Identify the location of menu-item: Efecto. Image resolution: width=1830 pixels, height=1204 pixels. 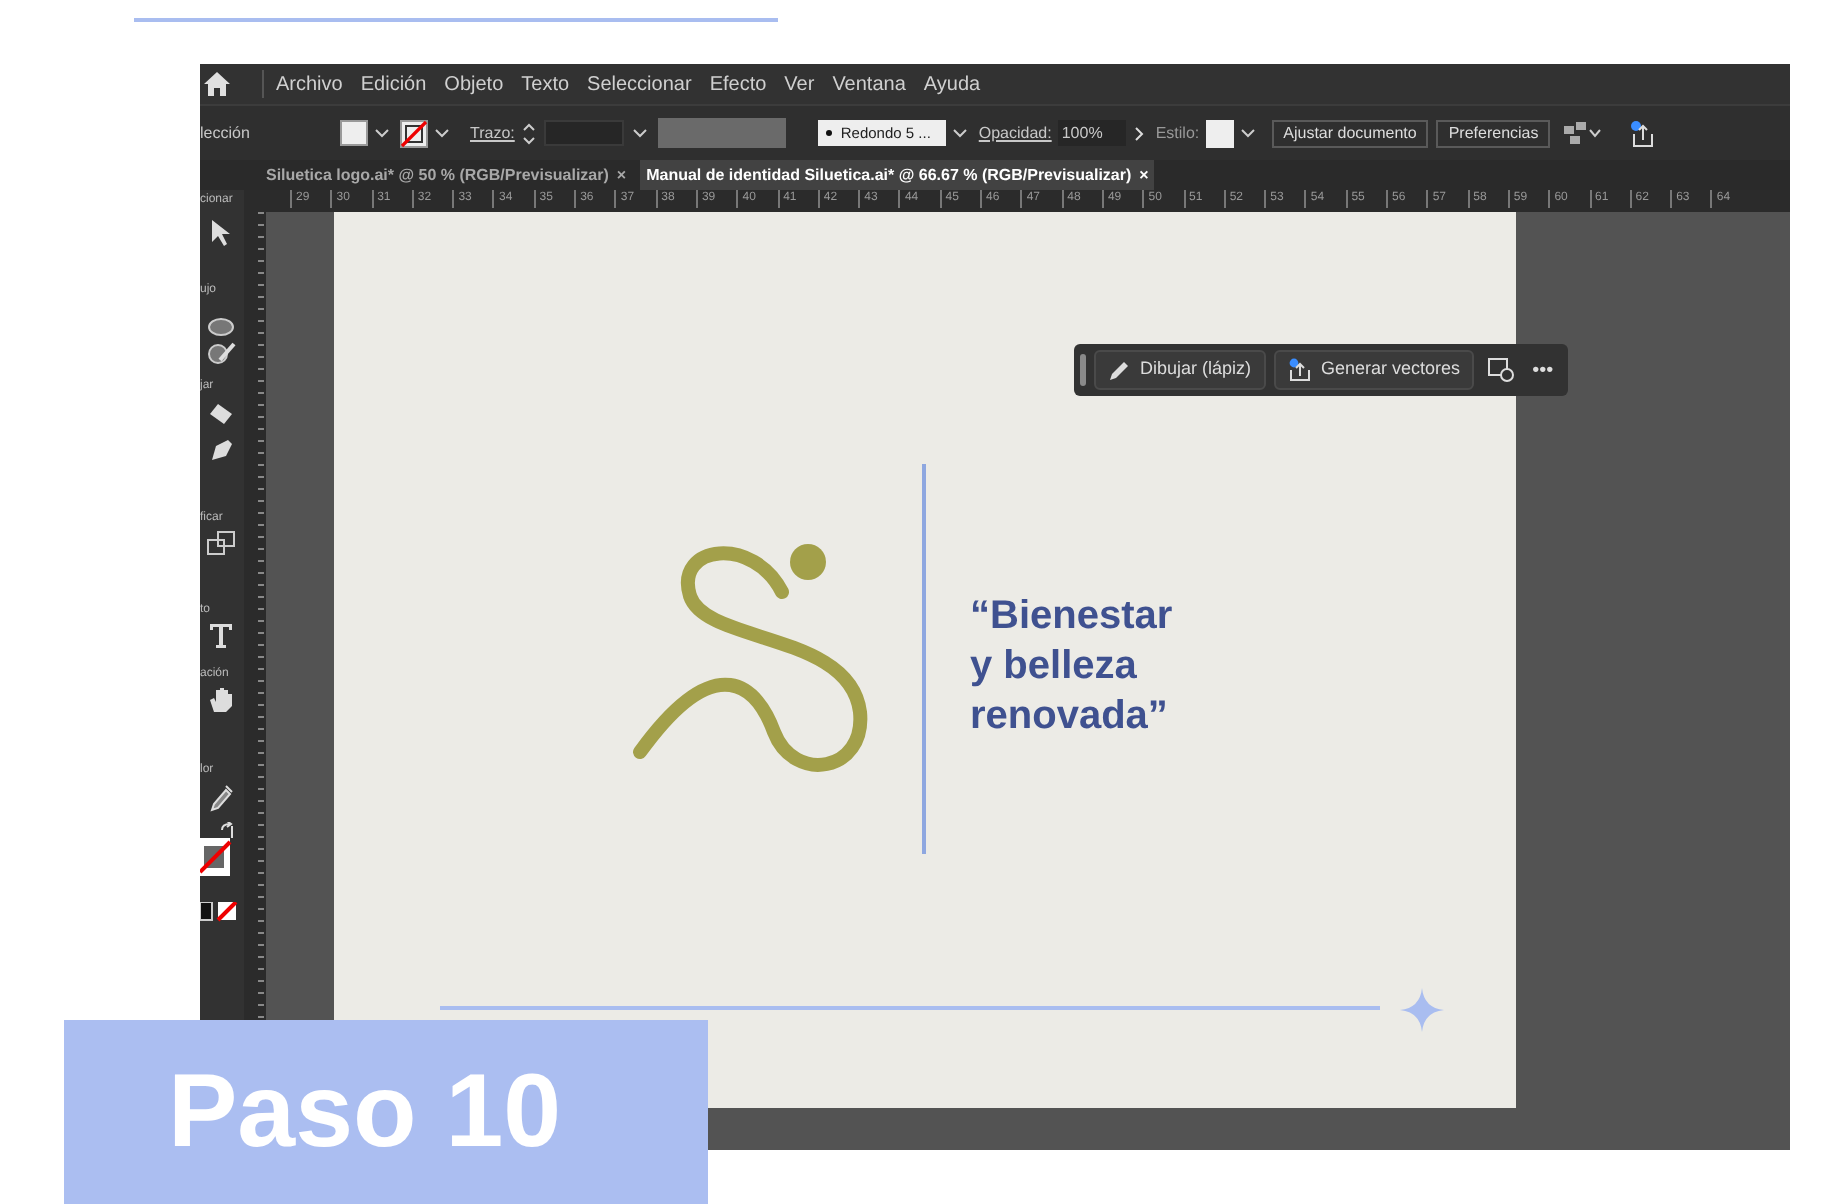
(738, 84).